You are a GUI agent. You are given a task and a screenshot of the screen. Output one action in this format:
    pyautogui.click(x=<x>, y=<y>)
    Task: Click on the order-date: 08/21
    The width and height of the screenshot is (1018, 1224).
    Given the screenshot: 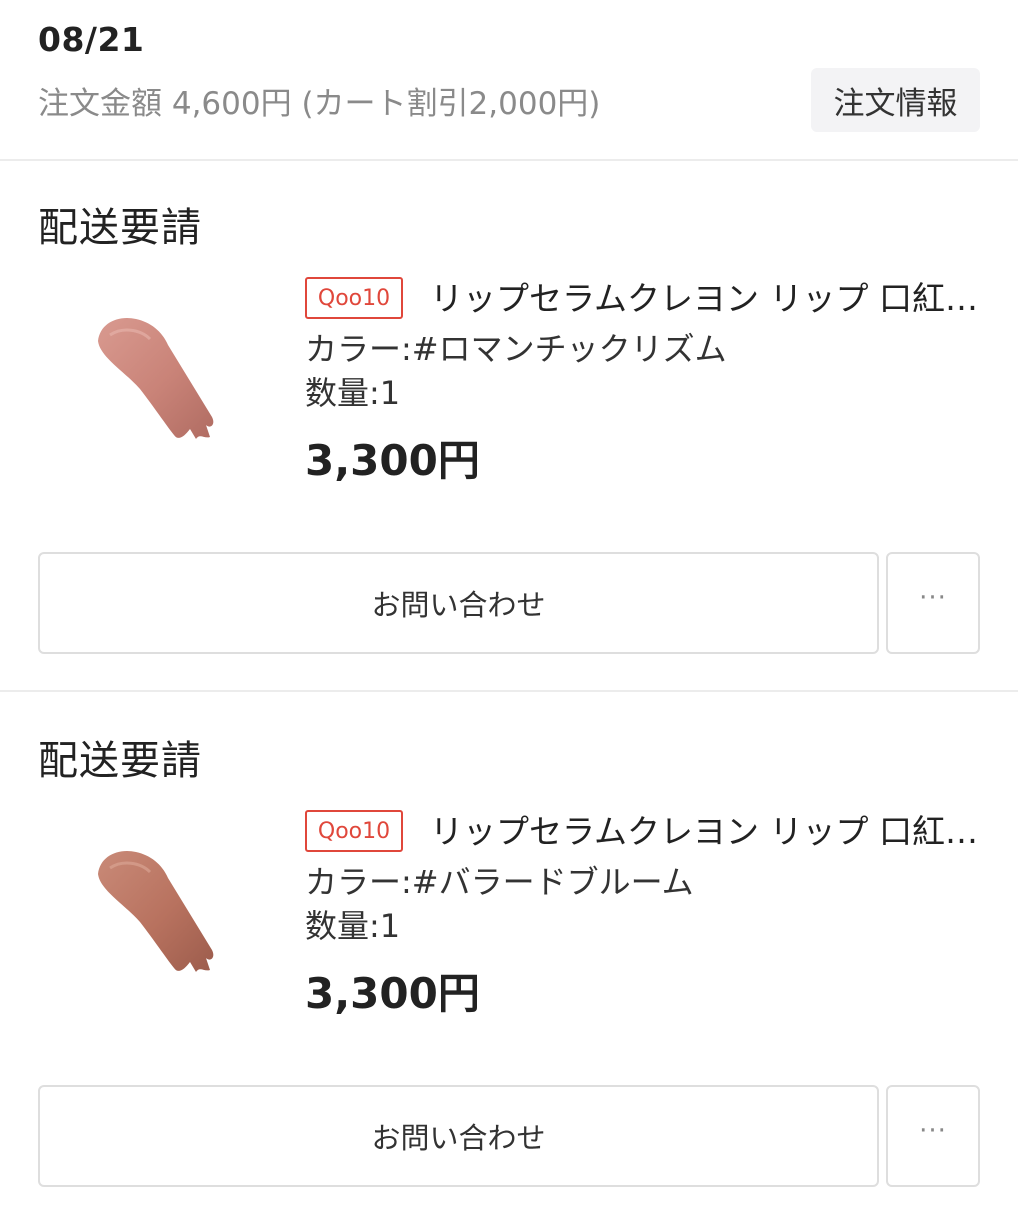 What is the action you would take?
    pyautogui.click(x=91, y=39)
    